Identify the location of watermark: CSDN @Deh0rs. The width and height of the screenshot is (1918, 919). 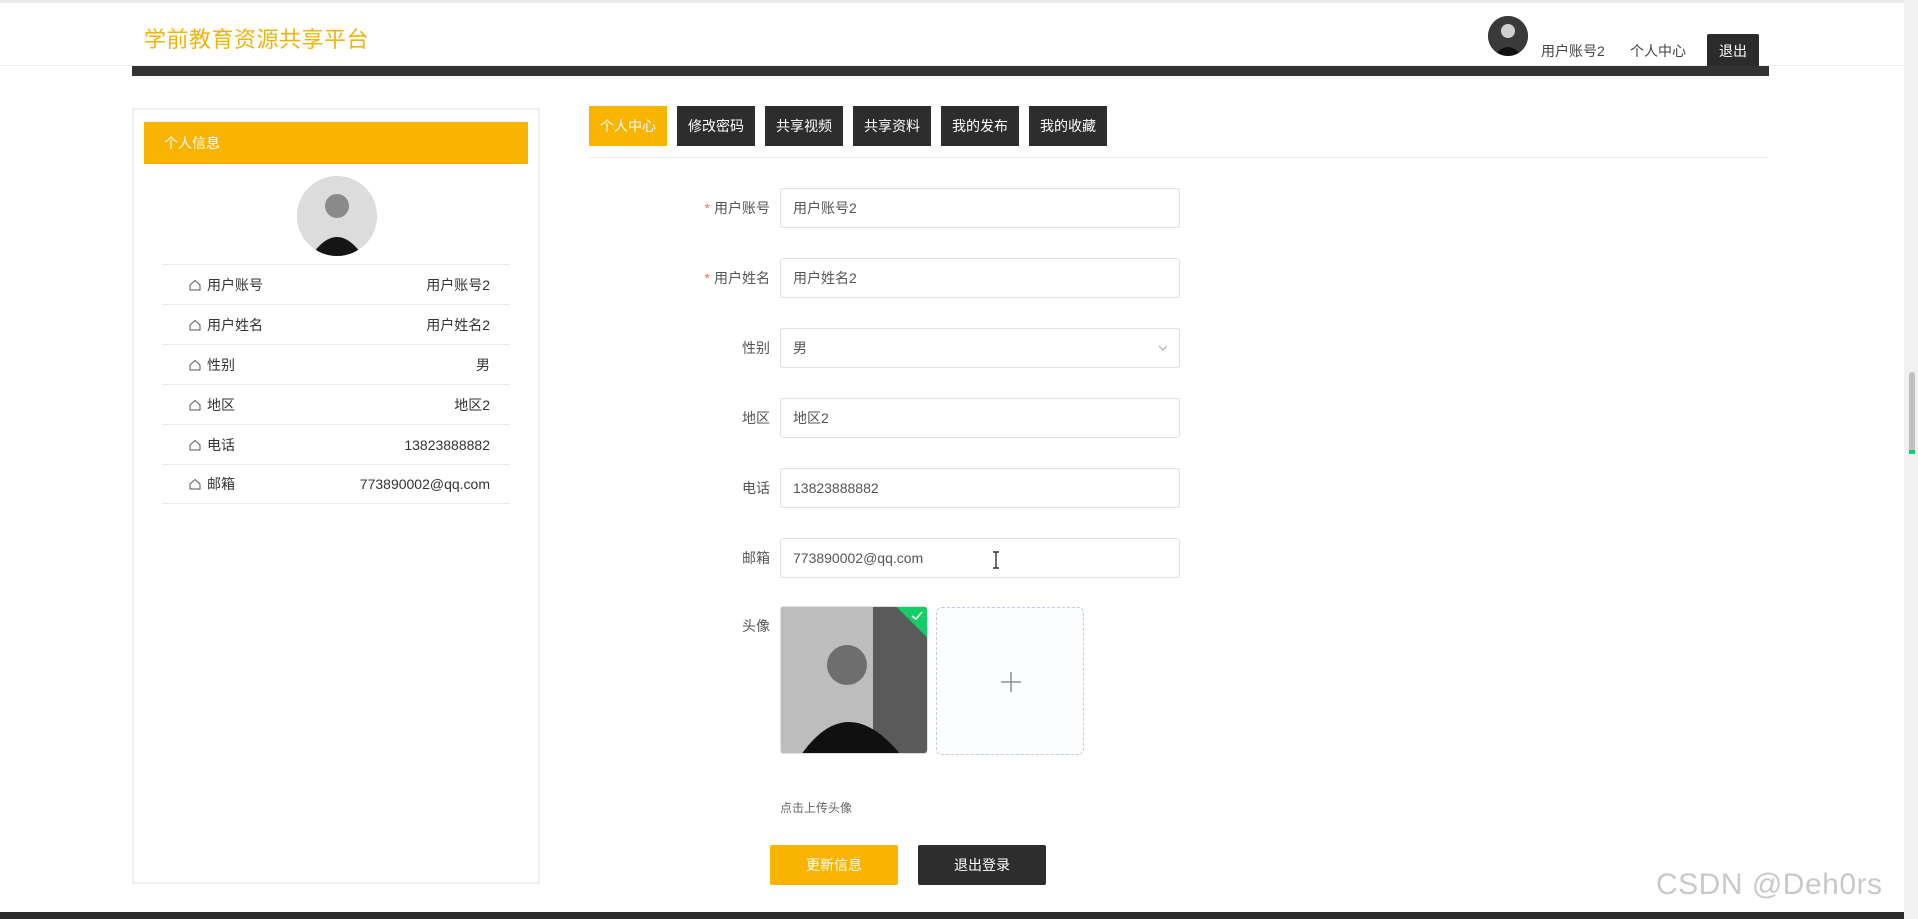
(1769, 884).